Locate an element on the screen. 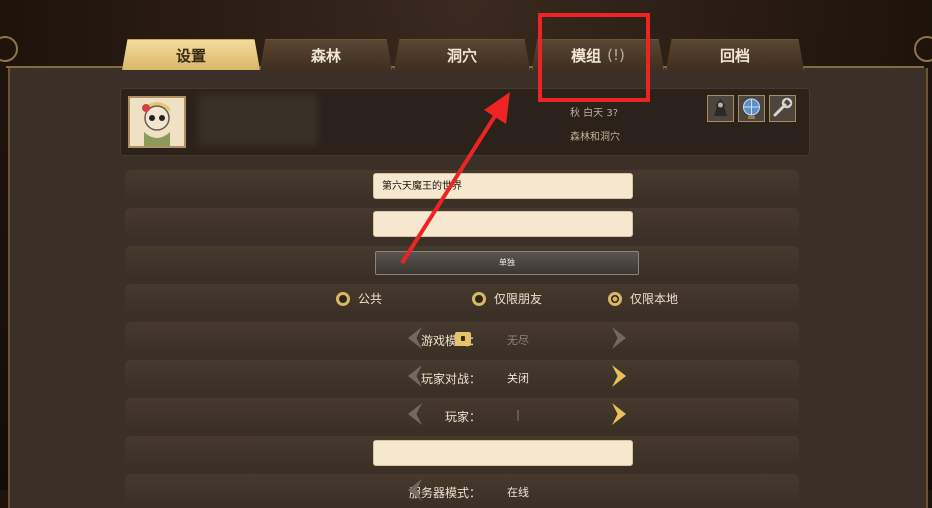 The image size is (932, 508). wrench-icon is located at coordinates (782, 108).